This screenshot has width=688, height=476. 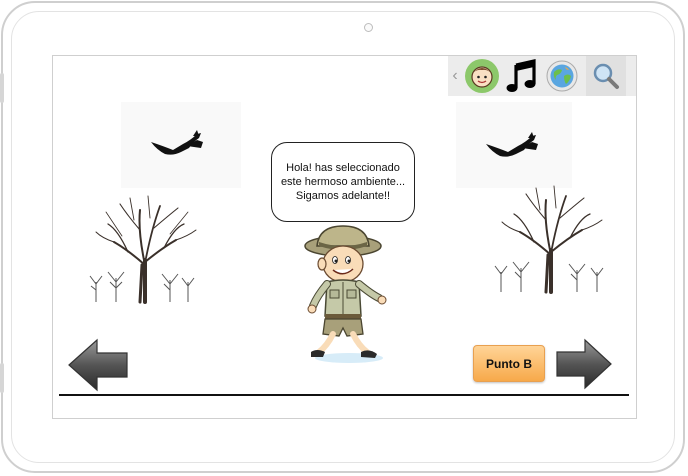 I want to click on bird-image-left, so click(x=181, y=145).